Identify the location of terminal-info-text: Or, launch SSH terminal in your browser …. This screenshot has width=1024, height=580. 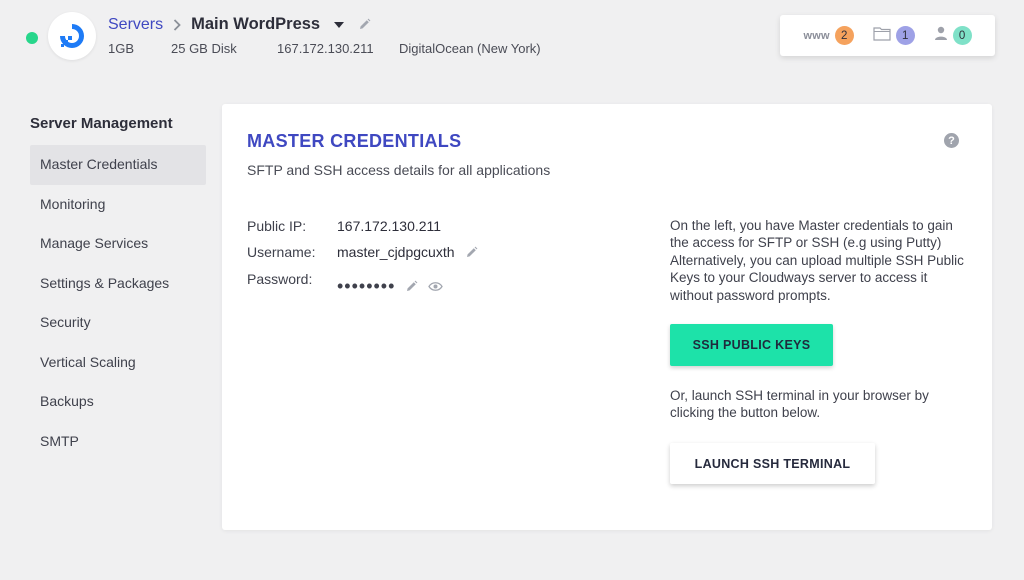
(799, 404).